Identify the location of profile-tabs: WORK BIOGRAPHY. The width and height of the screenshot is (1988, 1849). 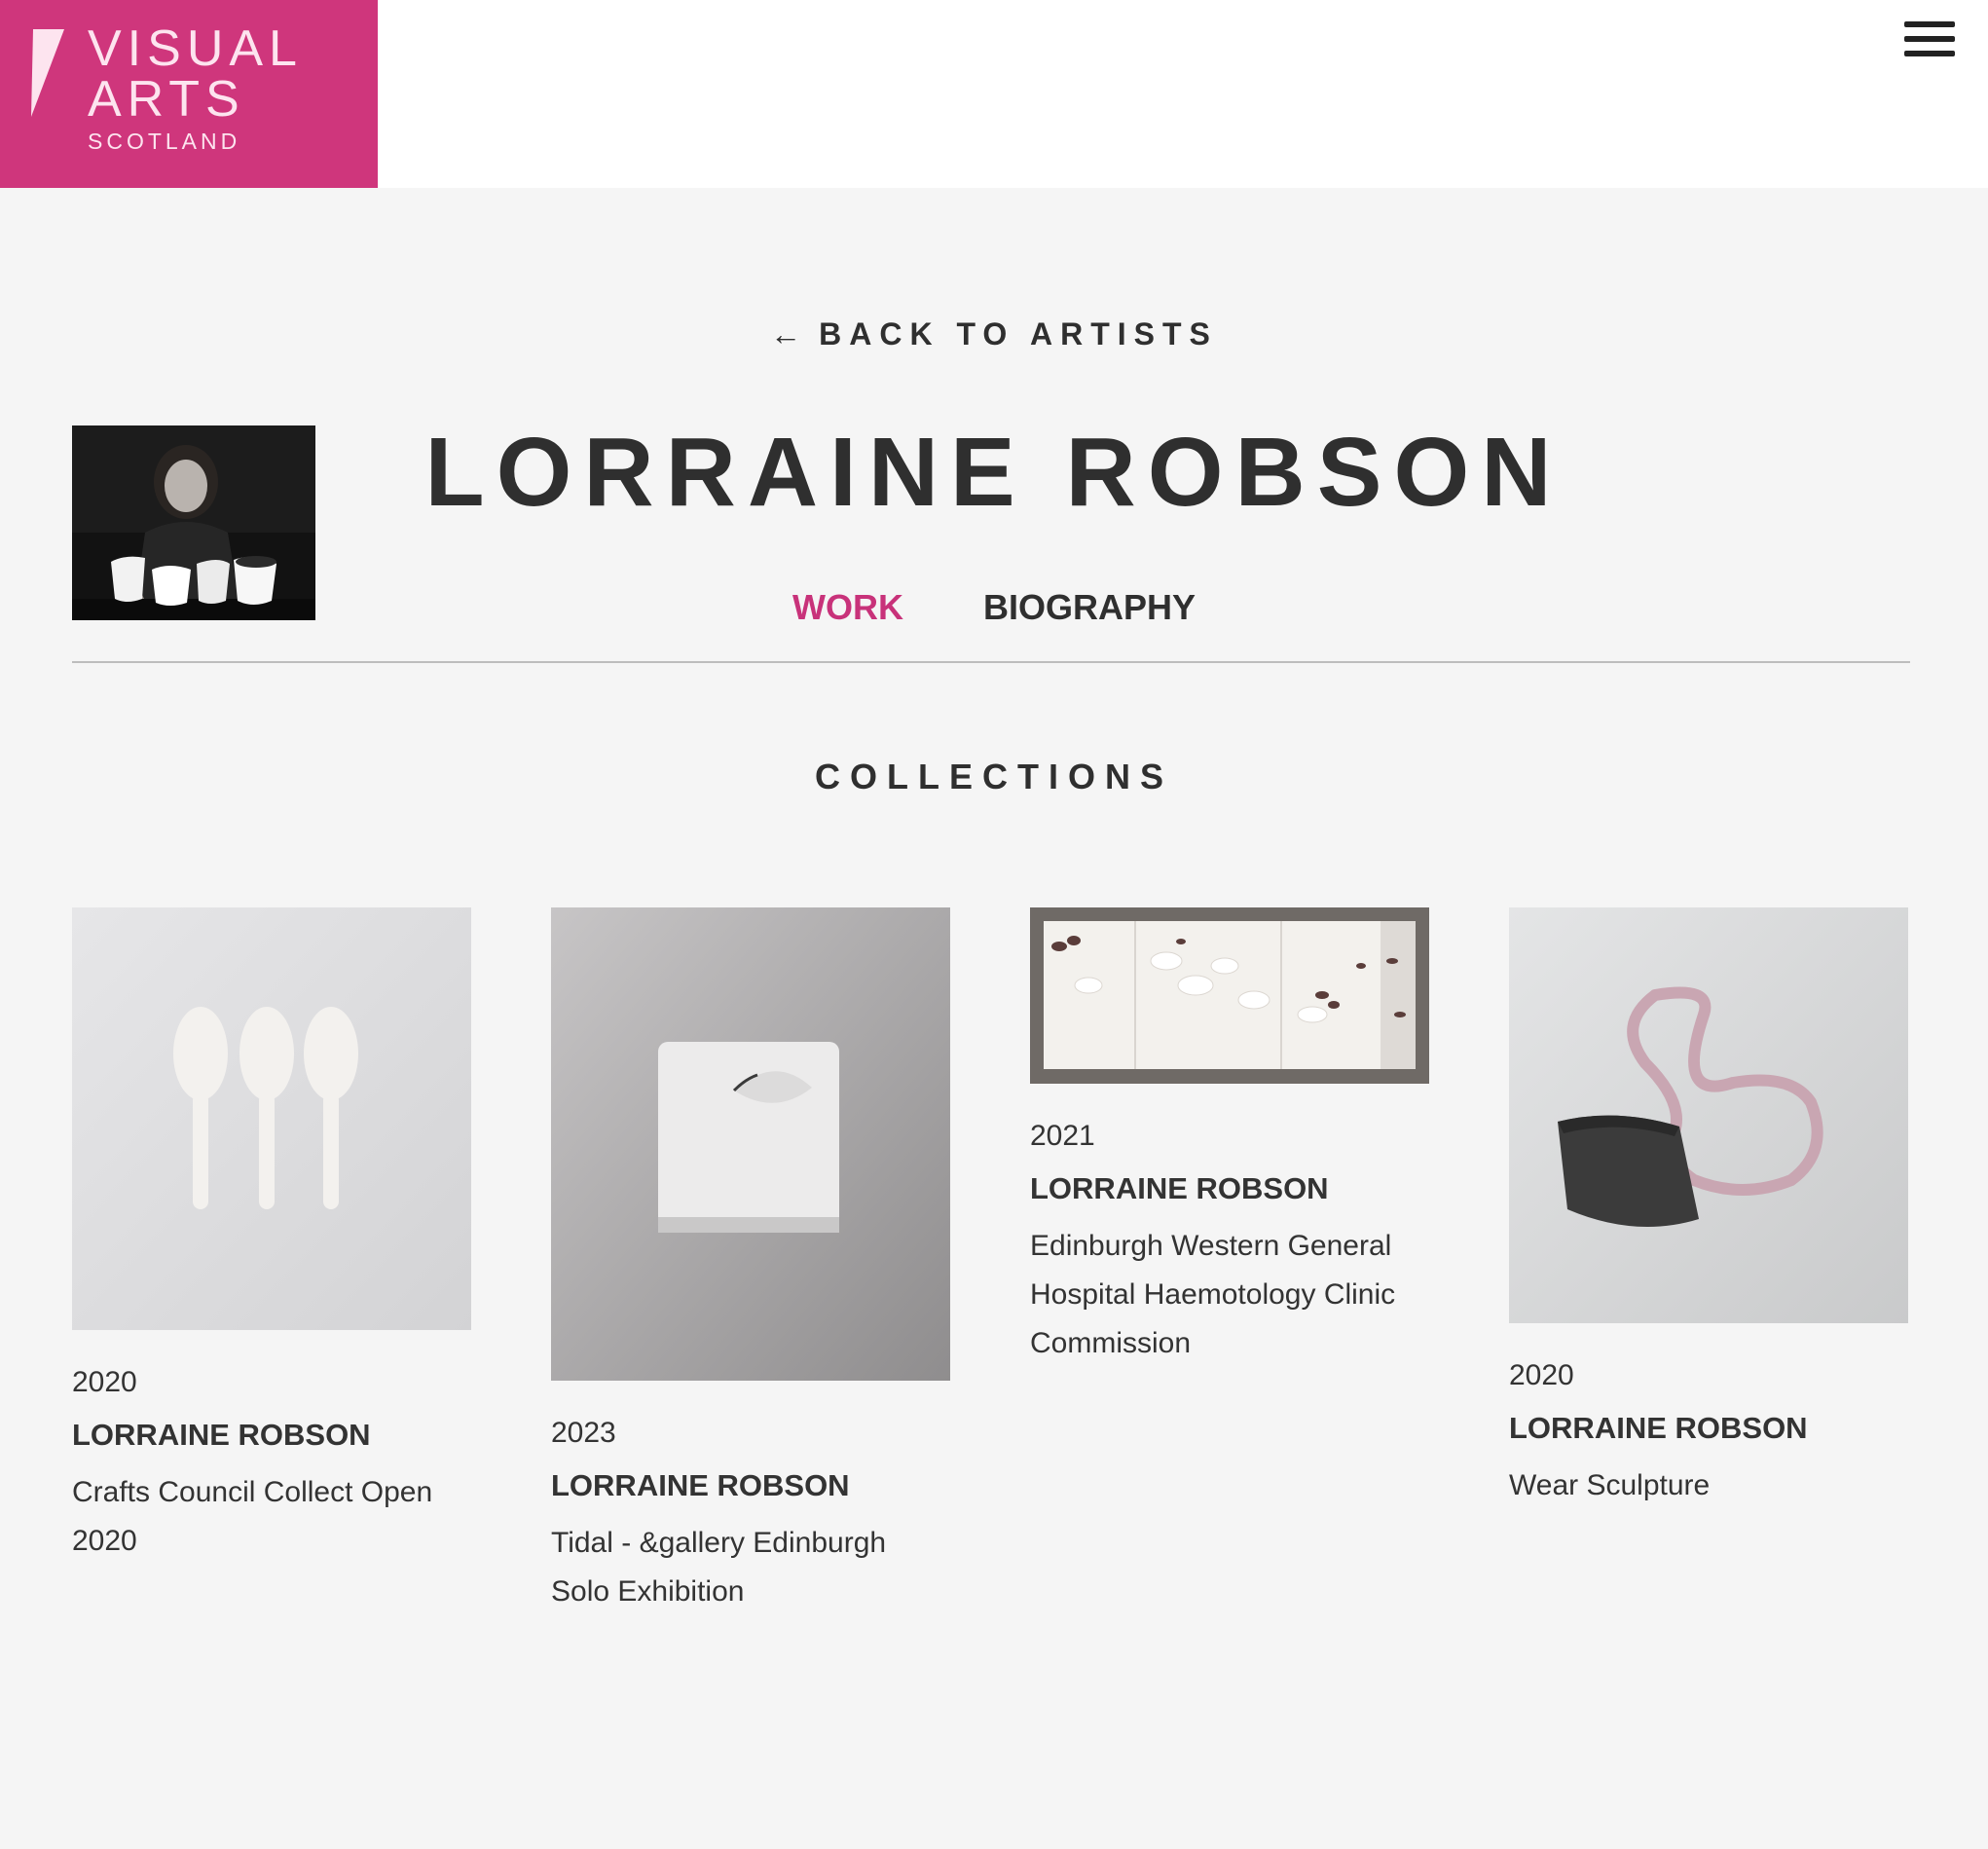
(994, 607).